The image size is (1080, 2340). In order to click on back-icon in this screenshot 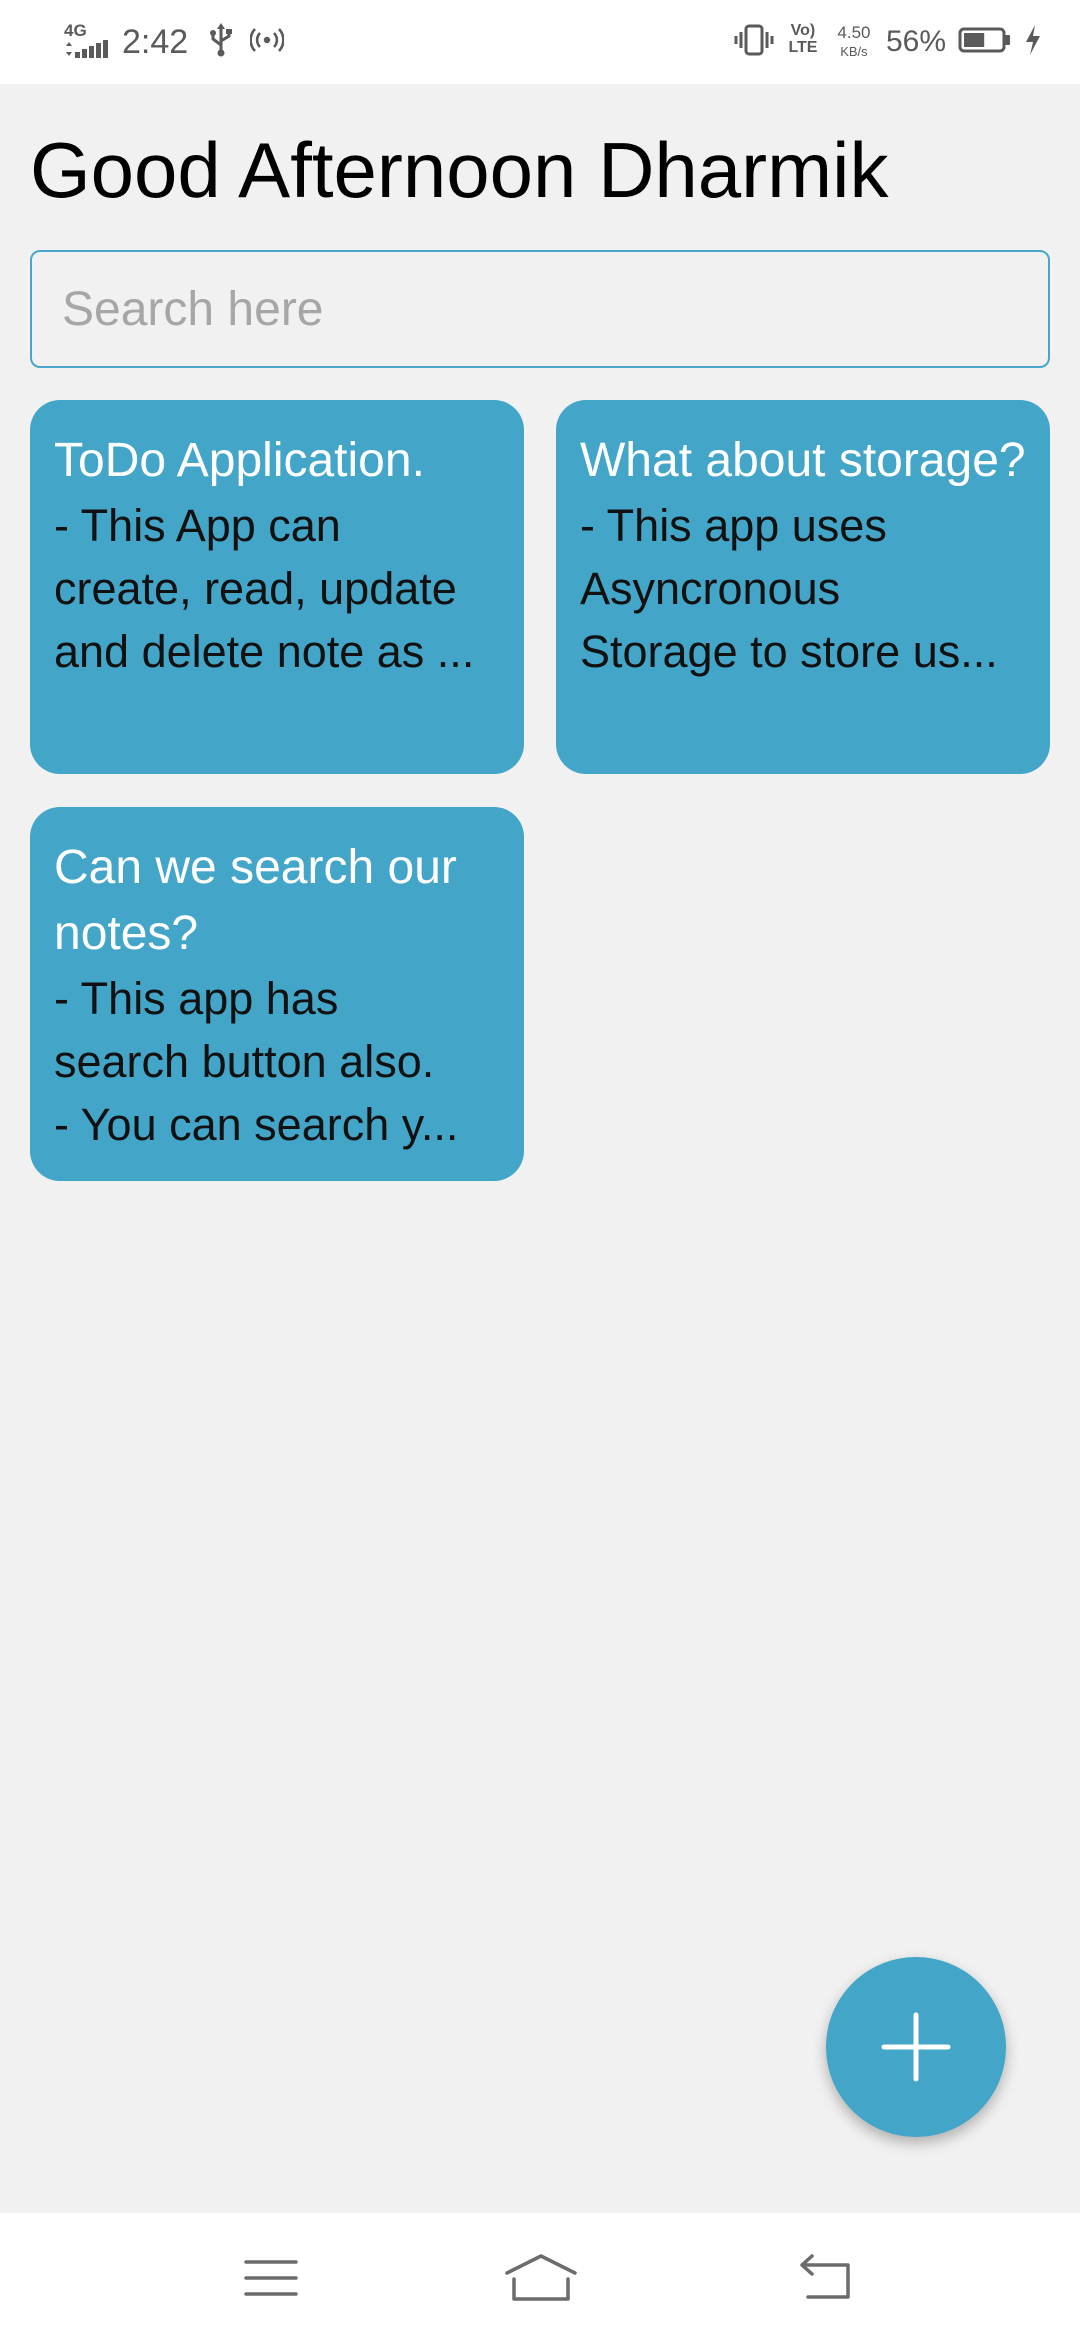, I will do `click(825, 2276)`.